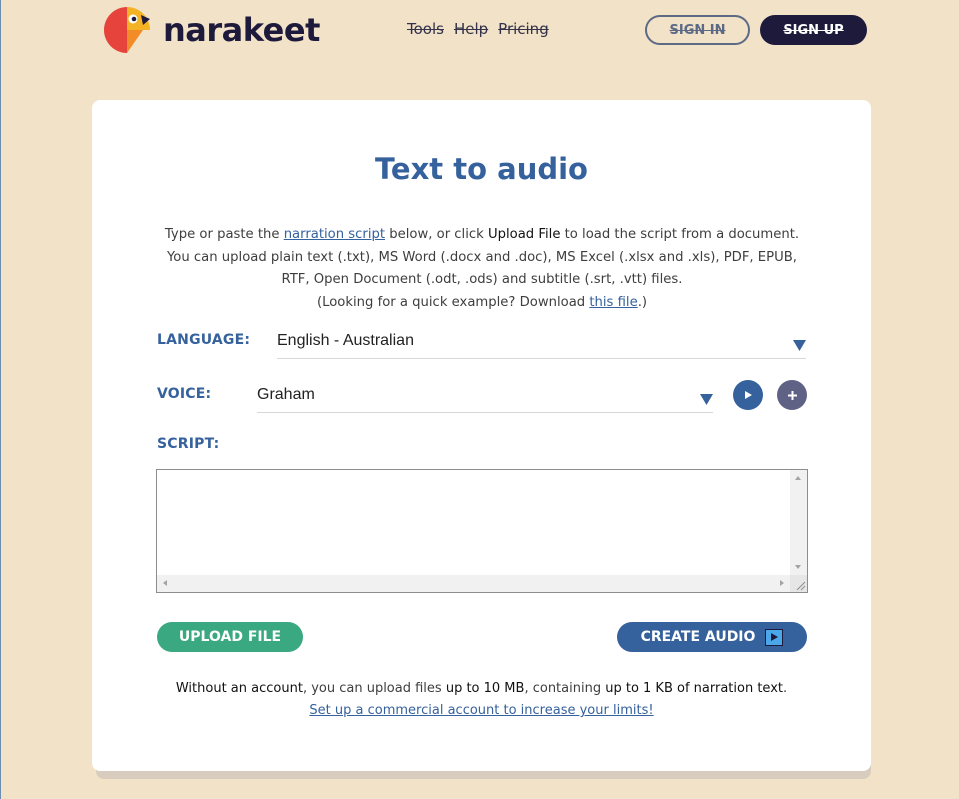 This screenshot has width=959, height=799. Describe the element at coordinates (453, 302) in the screenshot. I see `intro-text-part: (Looking for a quick example? Download` at that location.